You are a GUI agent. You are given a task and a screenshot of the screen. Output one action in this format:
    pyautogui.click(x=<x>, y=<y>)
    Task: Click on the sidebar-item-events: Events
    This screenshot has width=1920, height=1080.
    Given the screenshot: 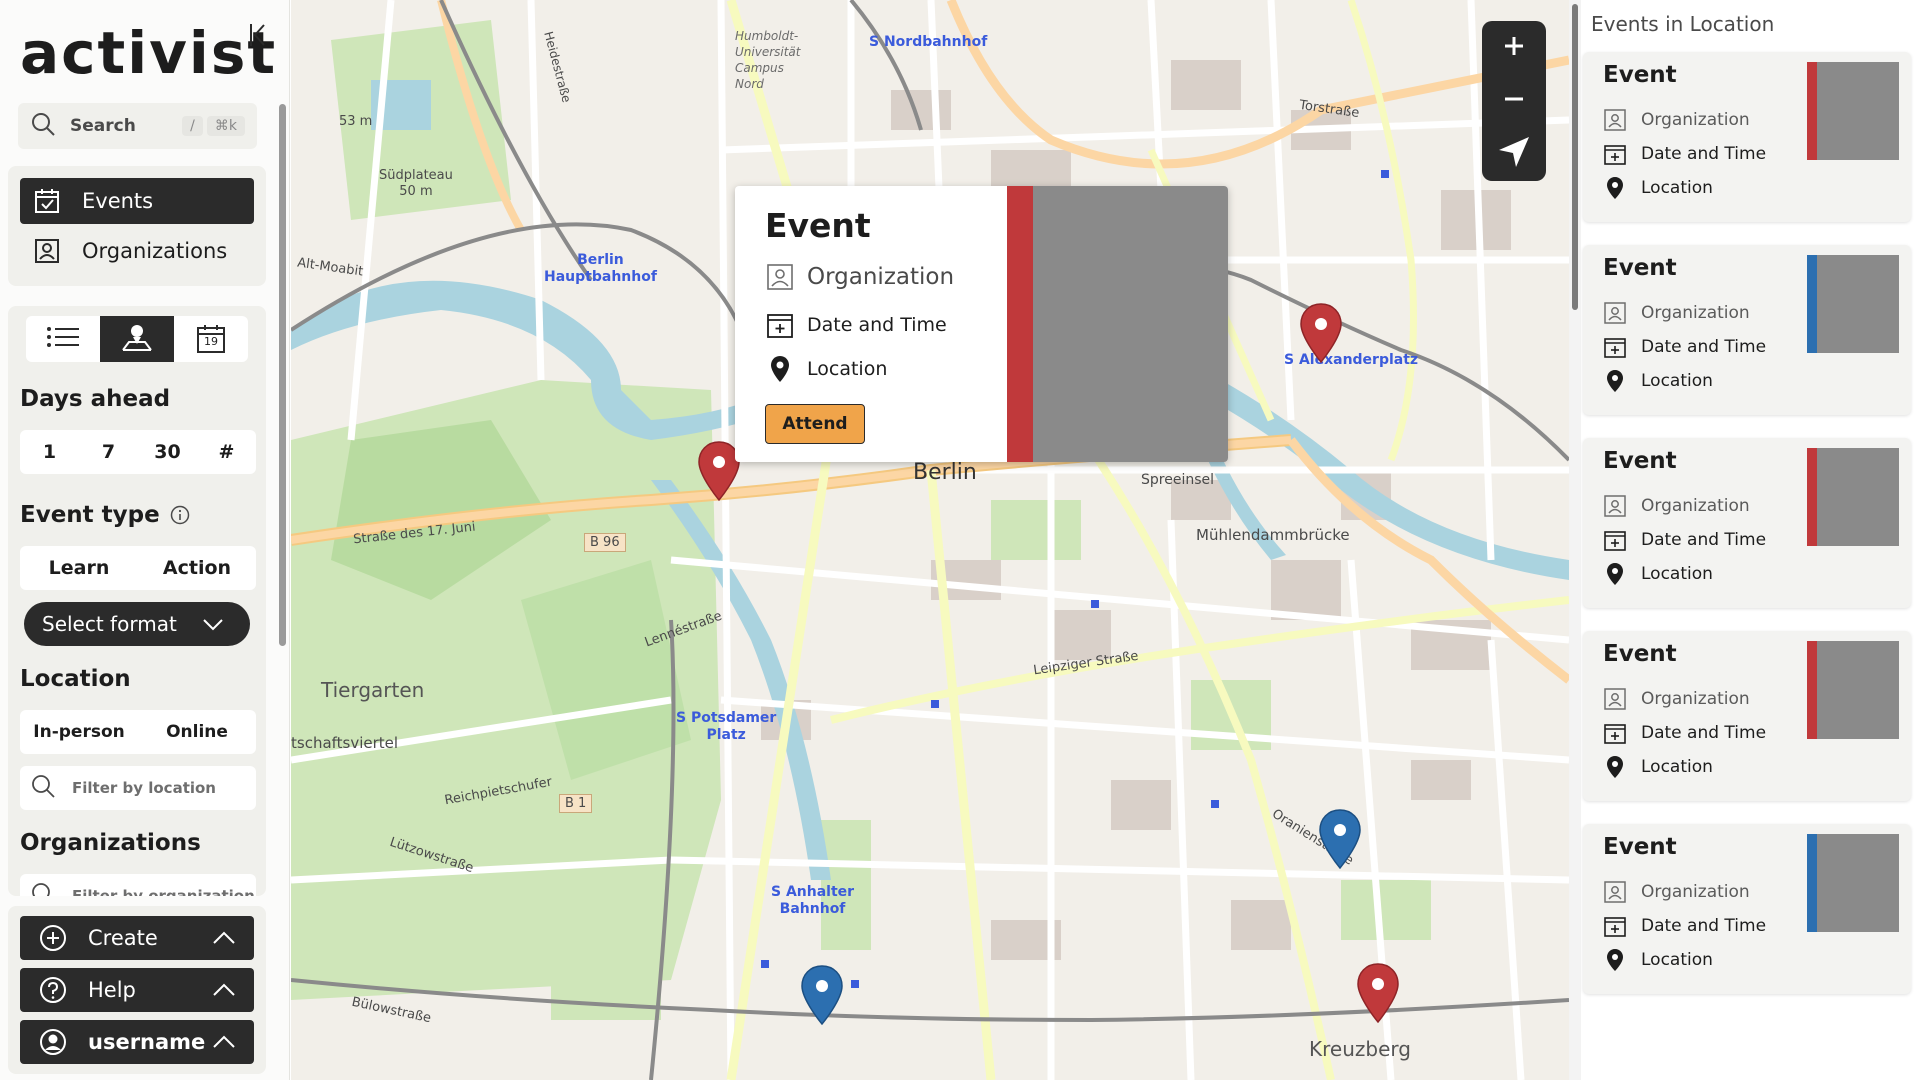 What is the action you would take?
    pyautogui.click(x=137, y=201)
    